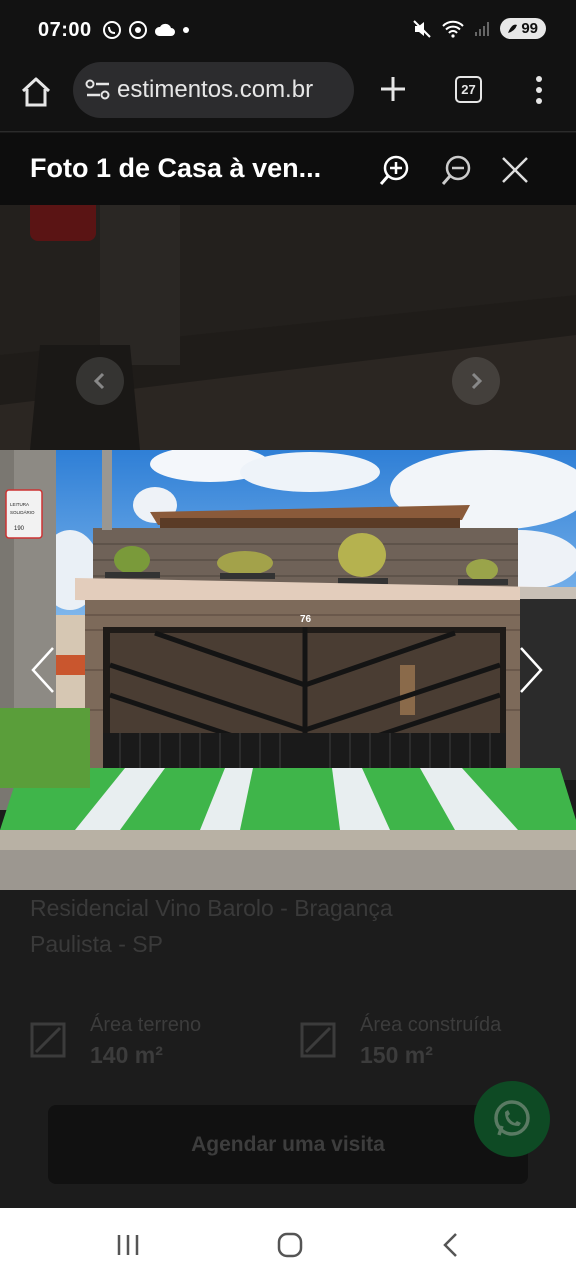  I want to click on cloud-icon, so click(164, 29).